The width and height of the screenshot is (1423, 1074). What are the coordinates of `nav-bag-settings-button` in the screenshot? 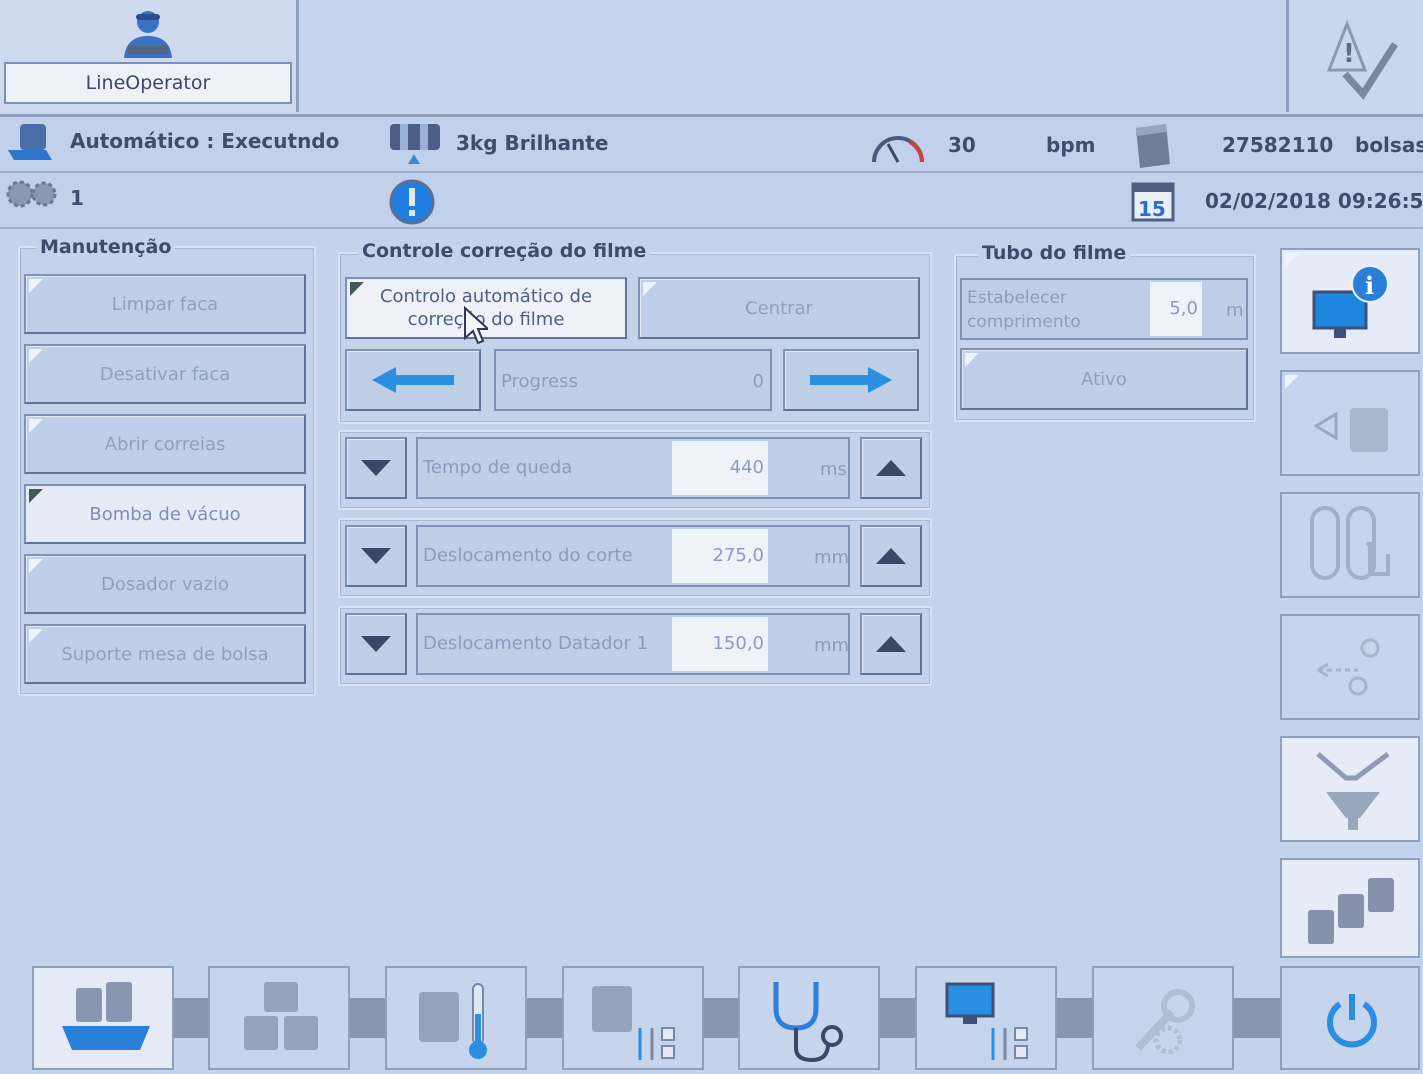 It's located at (633, 1018).